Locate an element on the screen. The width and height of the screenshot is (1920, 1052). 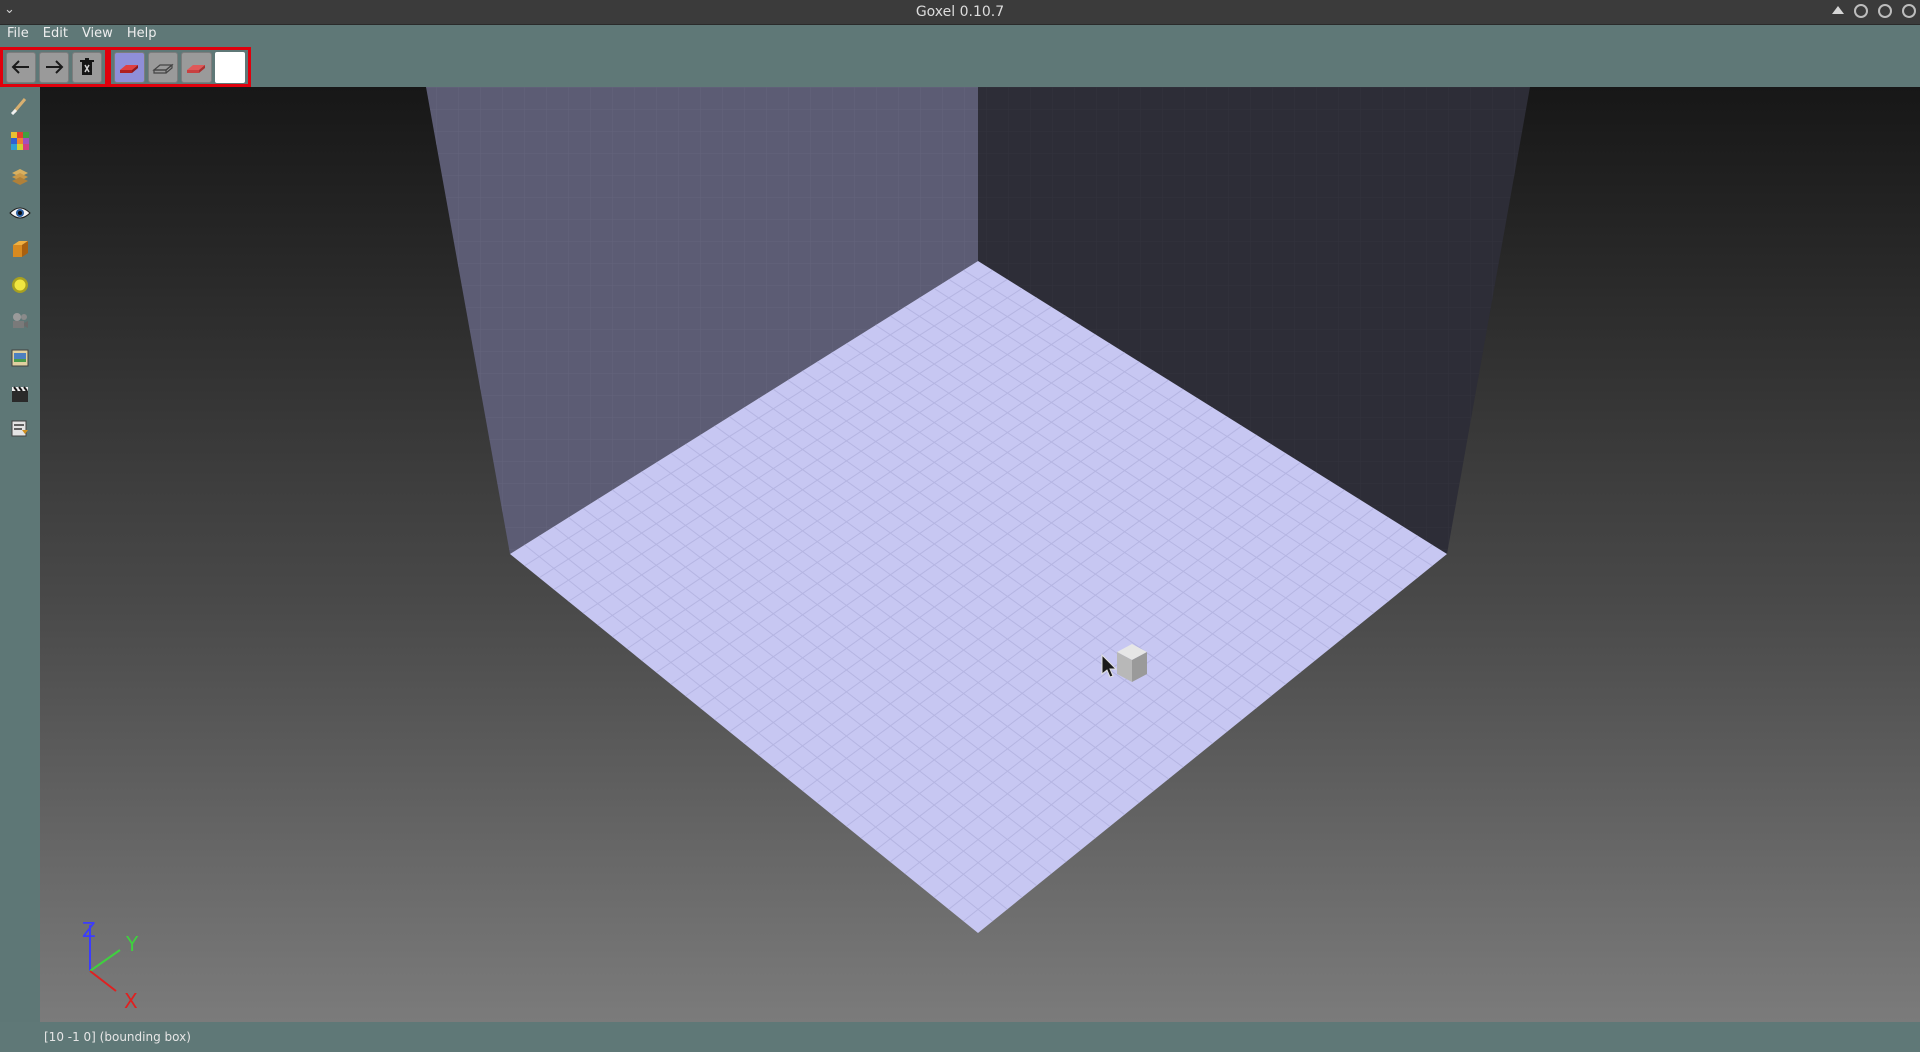
x-axis-label: X is located at coordinates (131, 1001).